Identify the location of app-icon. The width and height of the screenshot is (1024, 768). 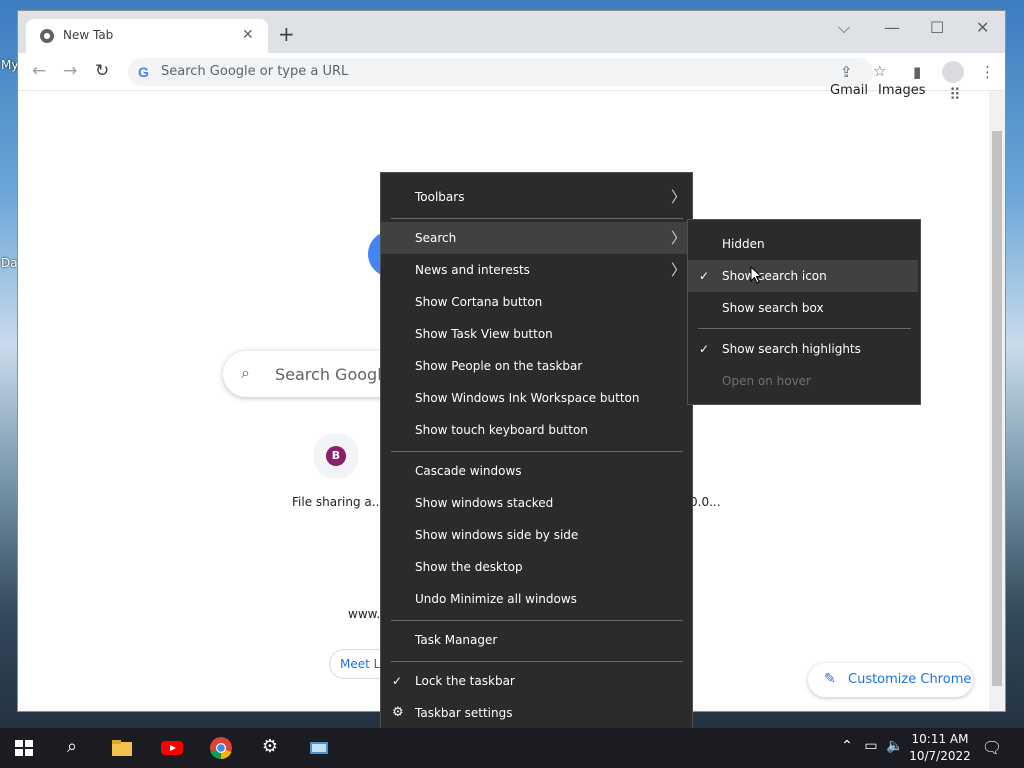
(319, 748).